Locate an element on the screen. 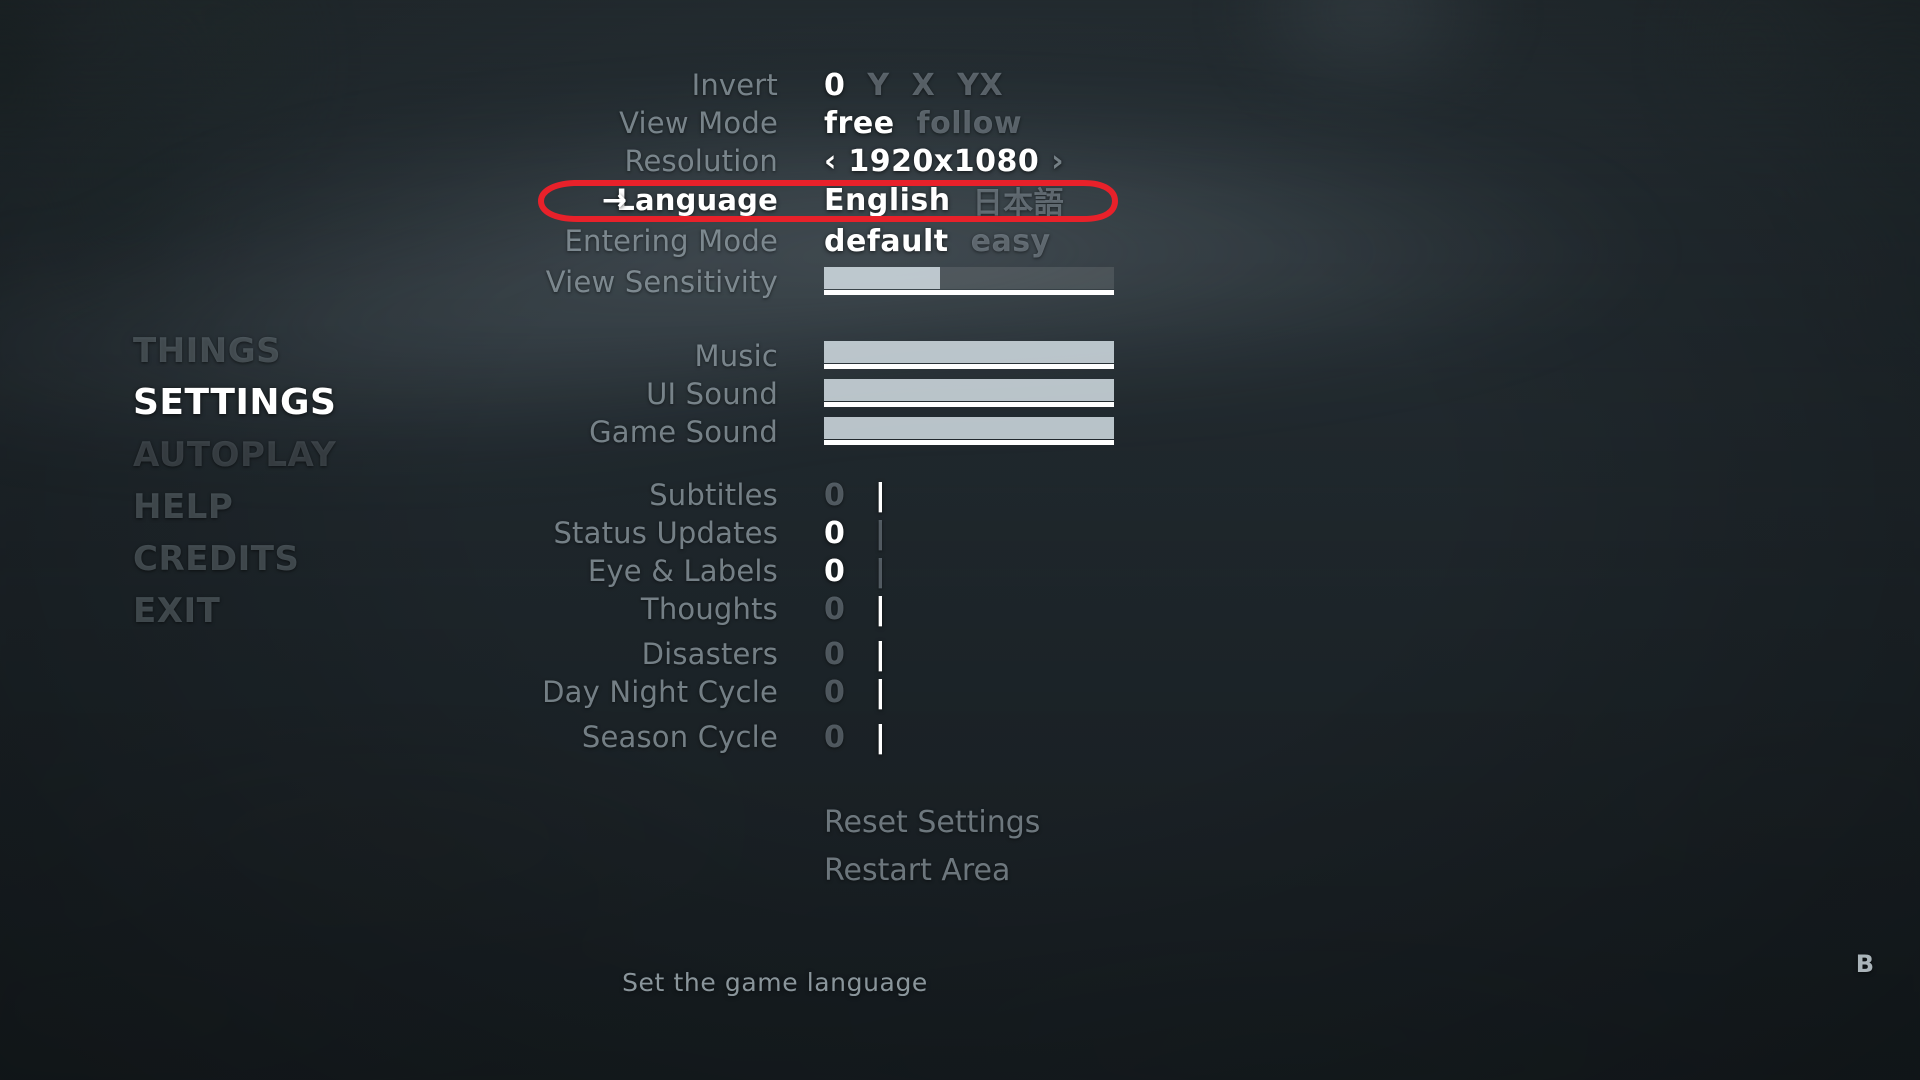 Image resolution: width=1920 pixels, height=1080 pixels. disasters-option-off: 0 is located at coordinates (834, 654).